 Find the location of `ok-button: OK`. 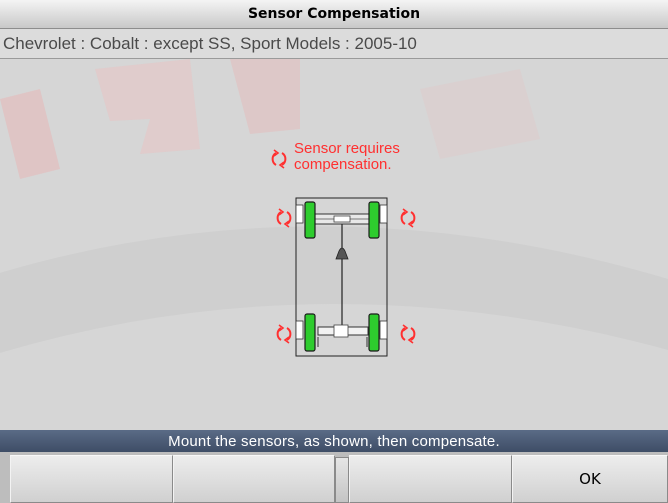

ok-button: OK is located at coordinates (590, 479).